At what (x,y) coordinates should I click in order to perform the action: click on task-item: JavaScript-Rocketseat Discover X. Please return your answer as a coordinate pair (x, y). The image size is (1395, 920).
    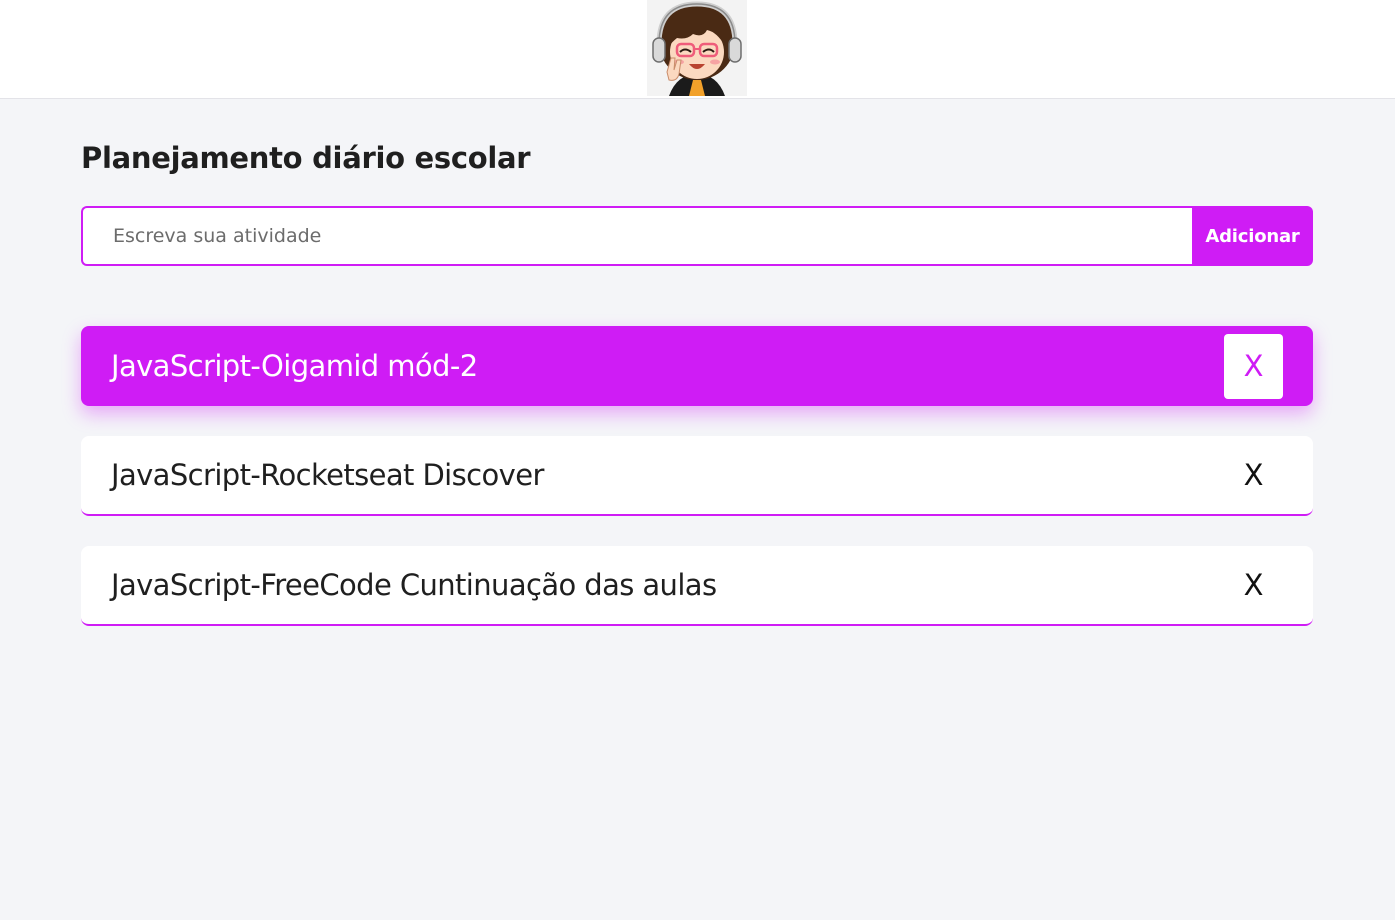
    Looking at the image, I should click on (697, 476).